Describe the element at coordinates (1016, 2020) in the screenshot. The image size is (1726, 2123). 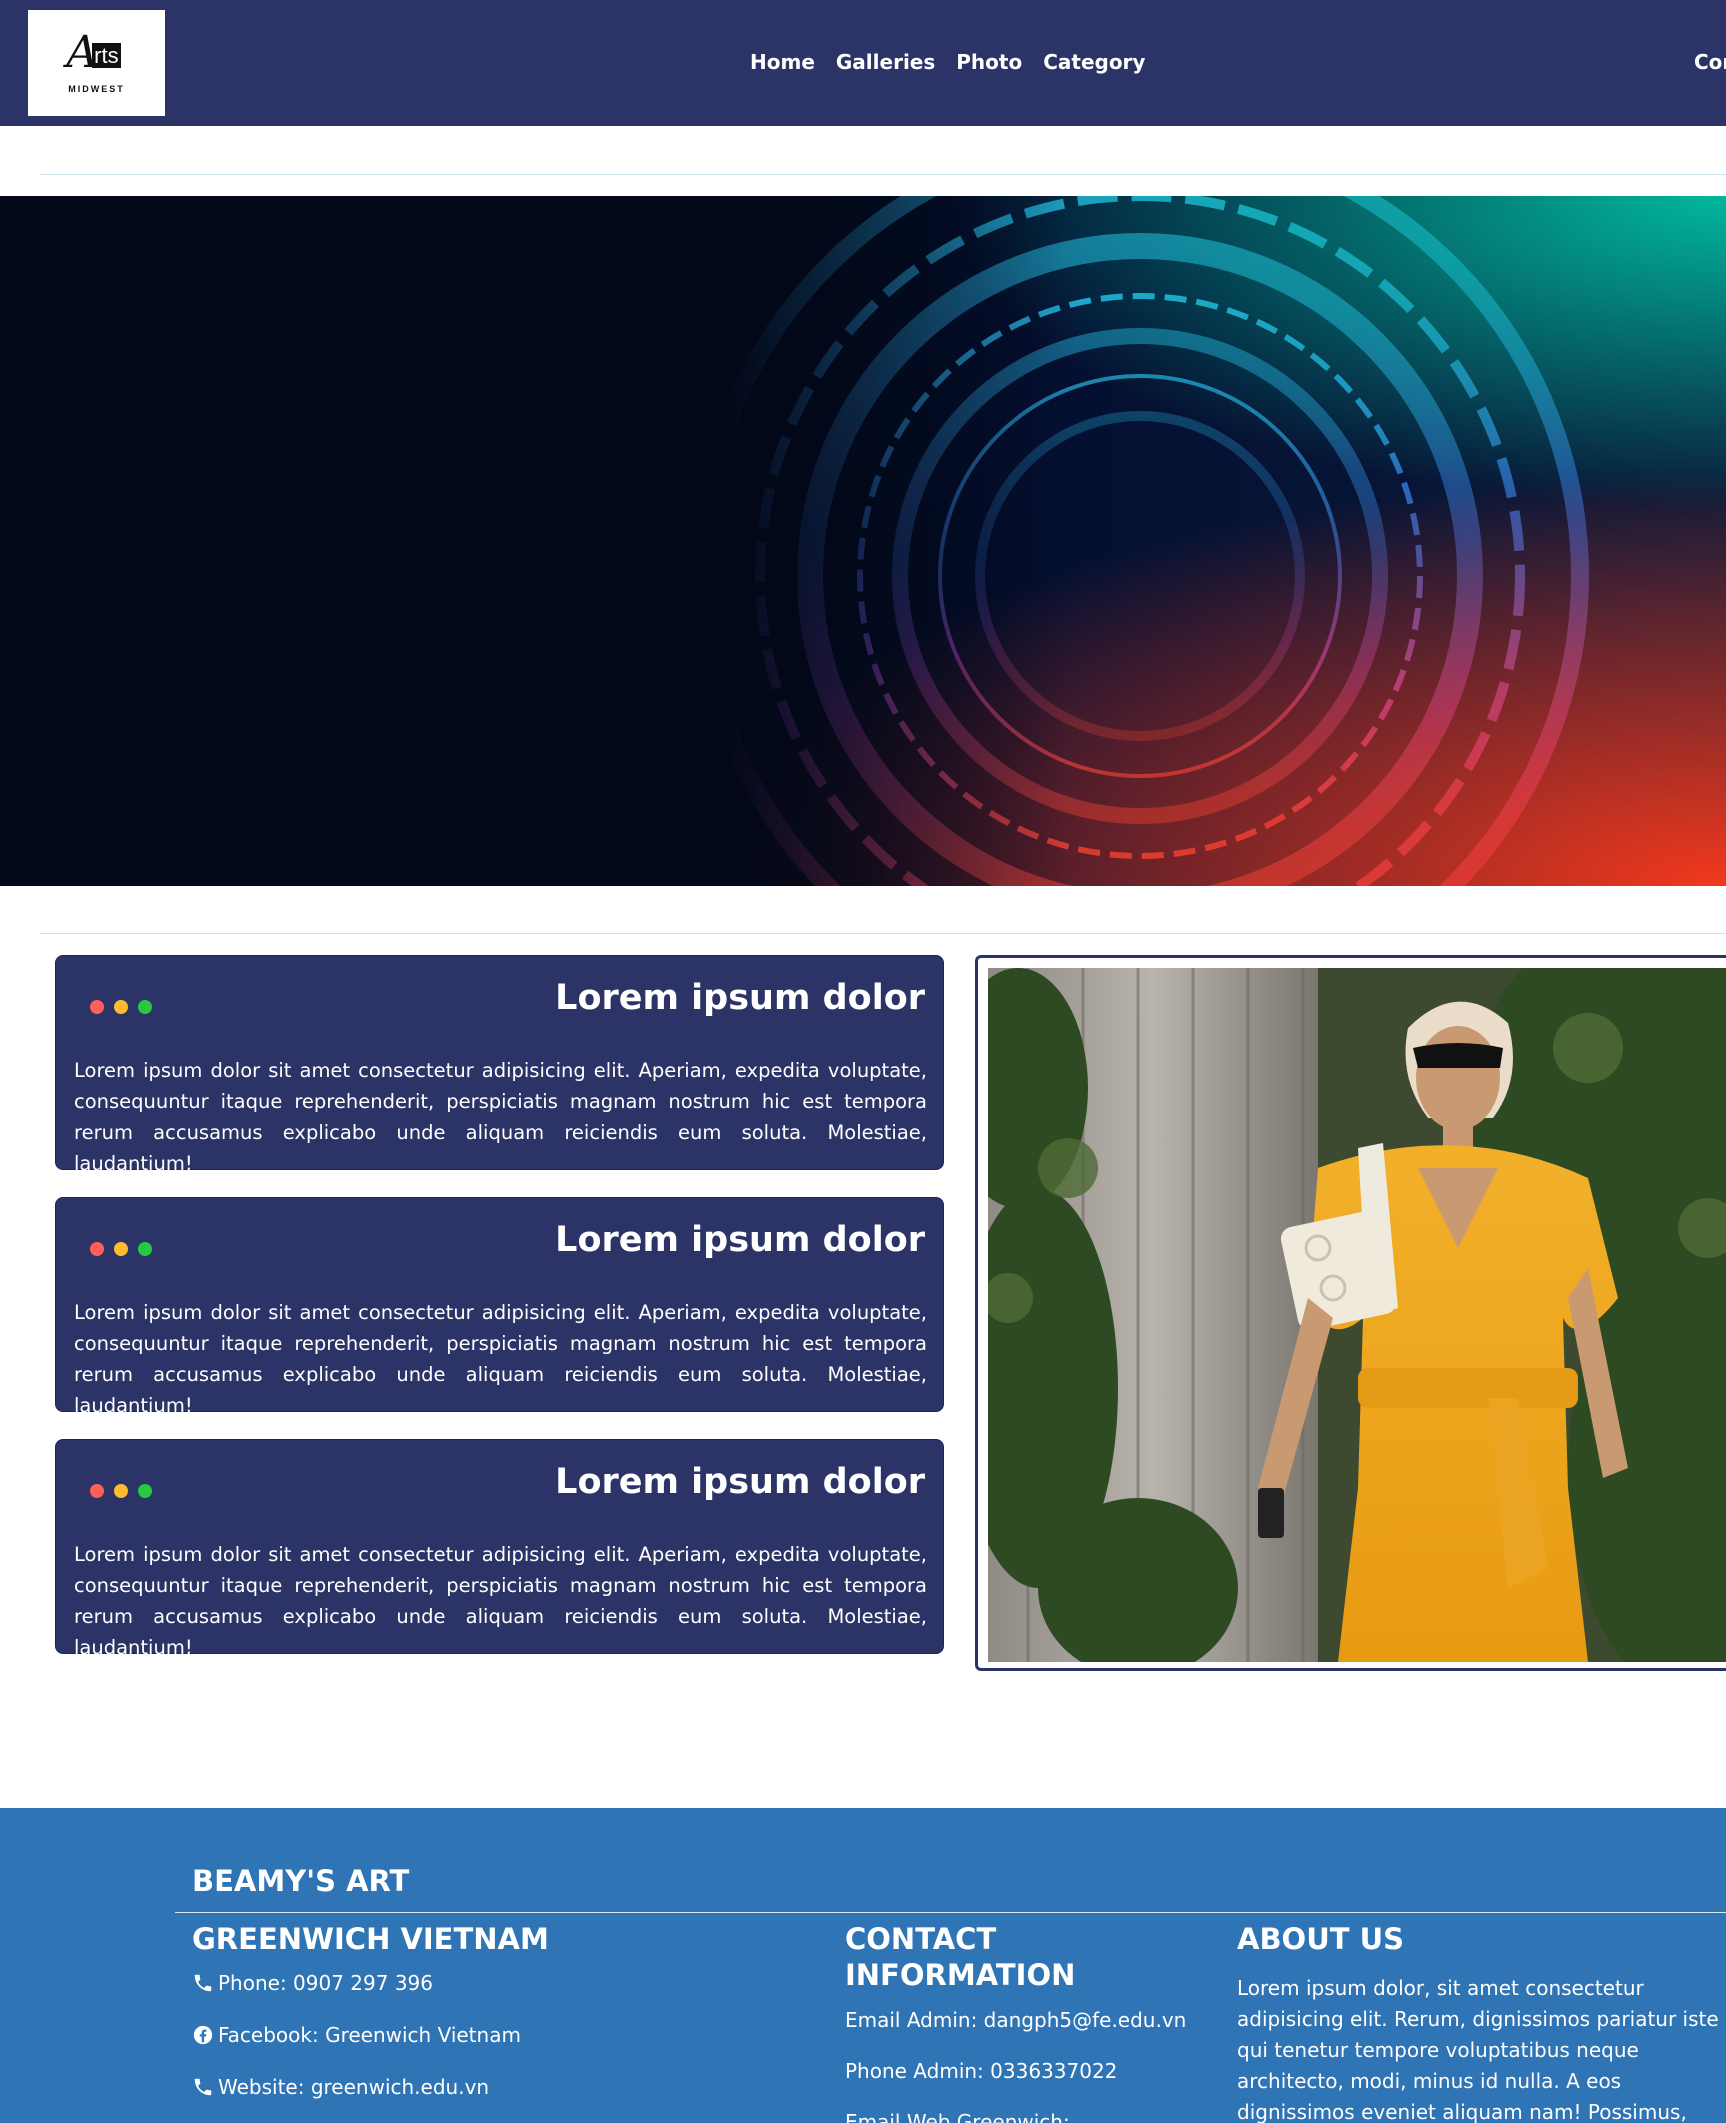
I see `footer-admin-email: Email Admin: dangph5@fe.edu.vn` at that location.